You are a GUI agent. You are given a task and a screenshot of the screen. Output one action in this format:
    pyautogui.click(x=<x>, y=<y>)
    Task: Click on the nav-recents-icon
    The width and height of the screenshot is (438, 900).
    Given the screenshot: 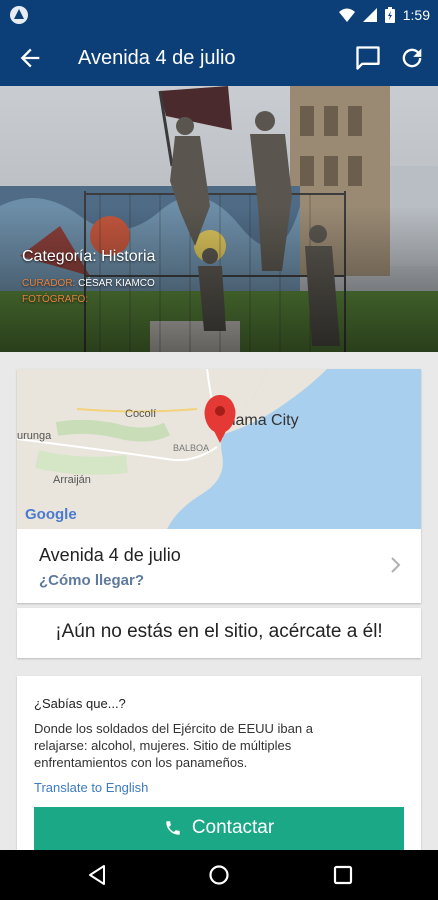 What is the action you would take?
    pyautogui.click(x=343, y=875)
    